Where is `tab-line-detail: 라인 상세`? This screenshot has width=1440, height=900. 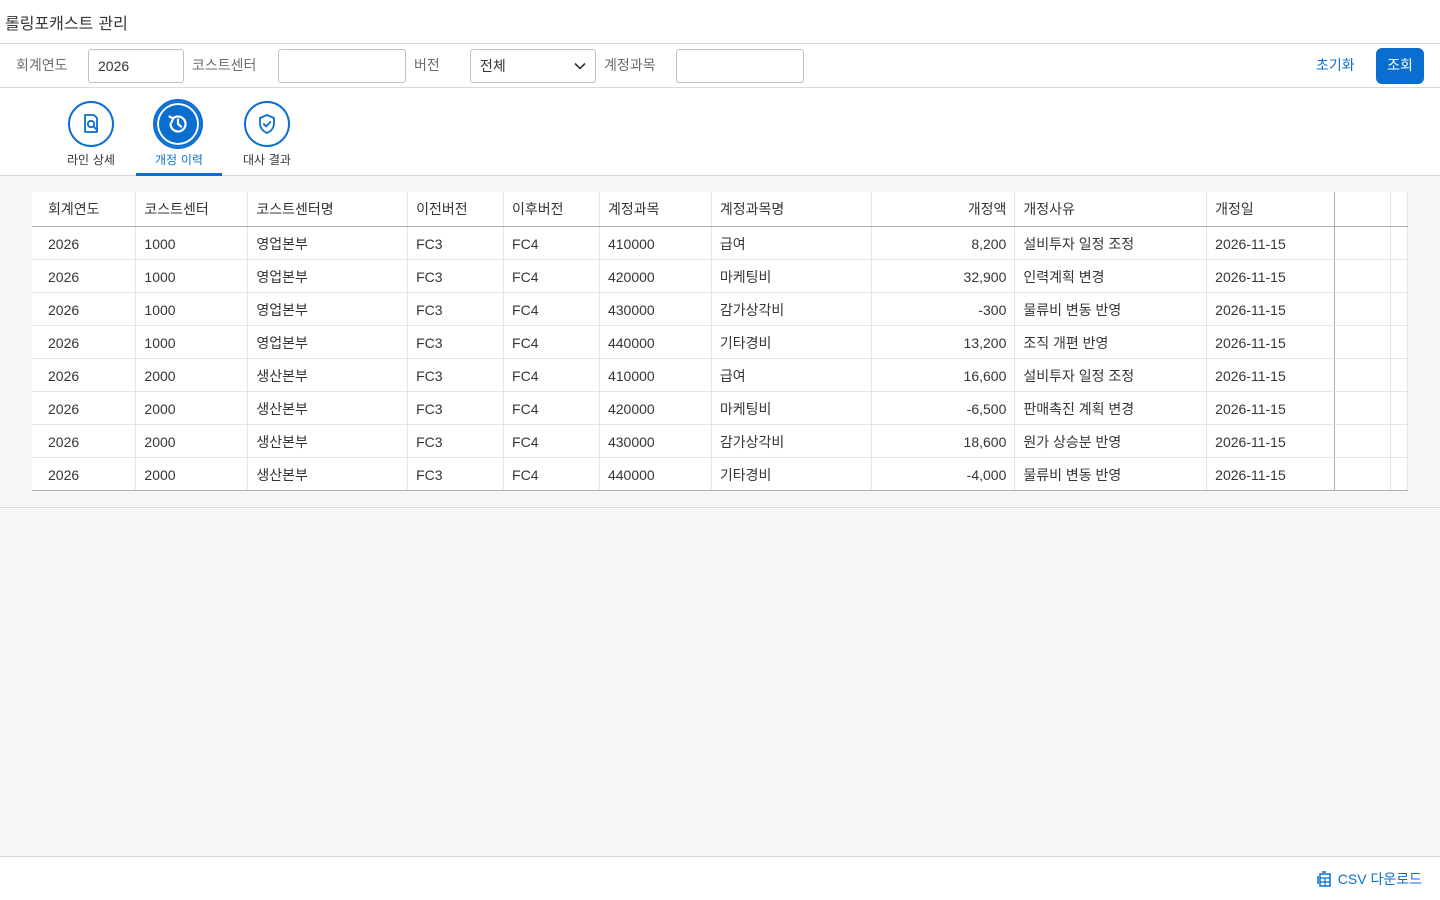
tab-line-detail: 라인 상세 is located at coordinates (91, 132).